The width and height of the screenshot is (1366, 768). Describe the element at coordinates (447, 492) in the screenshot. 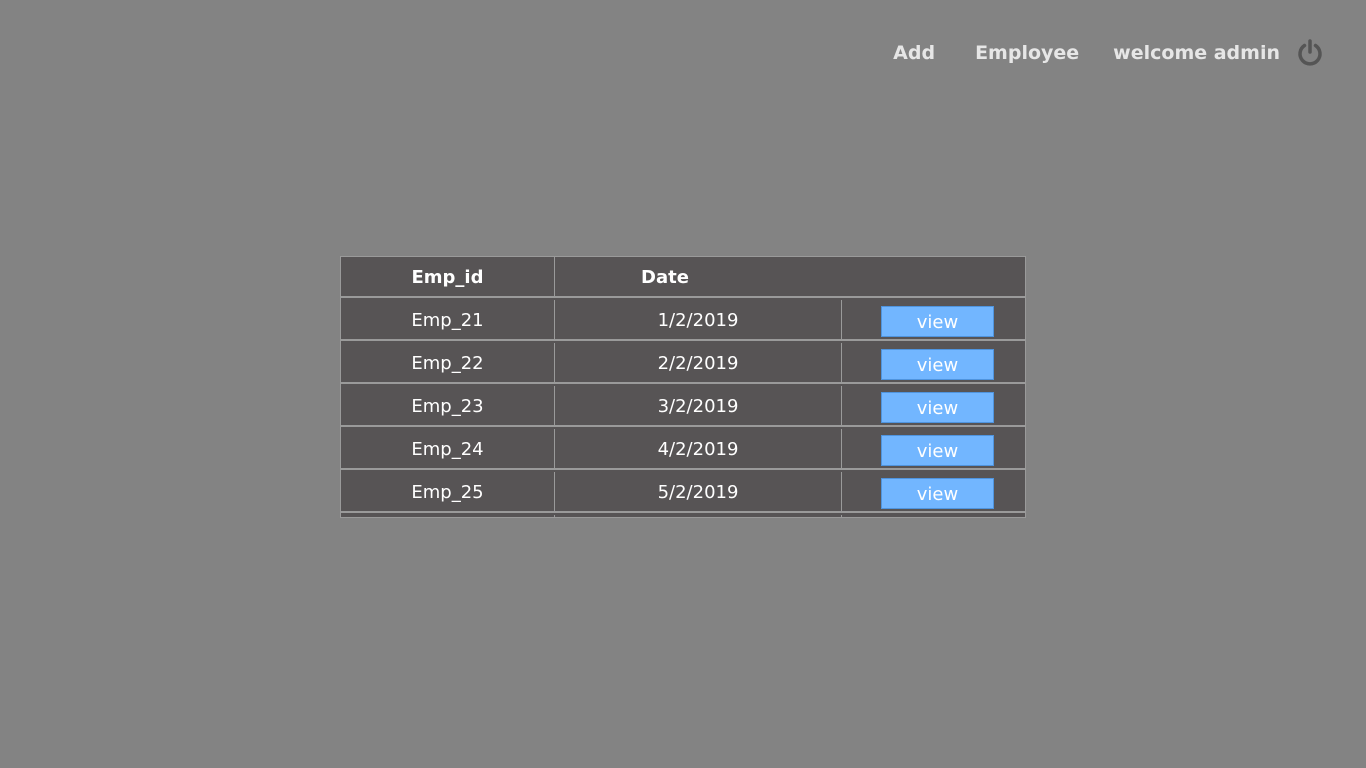

I see `emp-id-cell: Emp_25` at that location.